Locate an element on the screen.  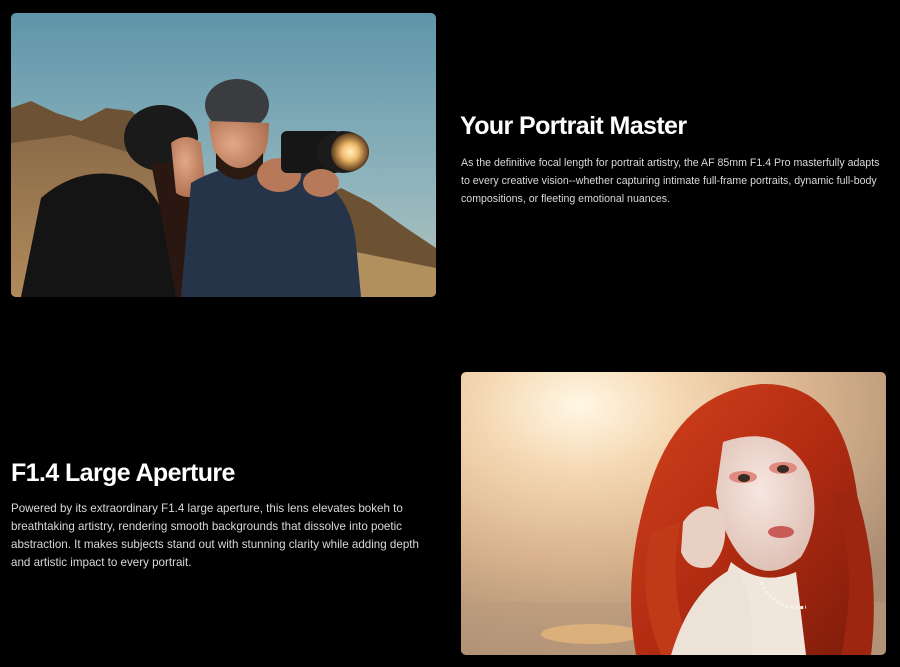
section-title-portrait-master: Your Portrait Master is located at coordinates (573, 126).